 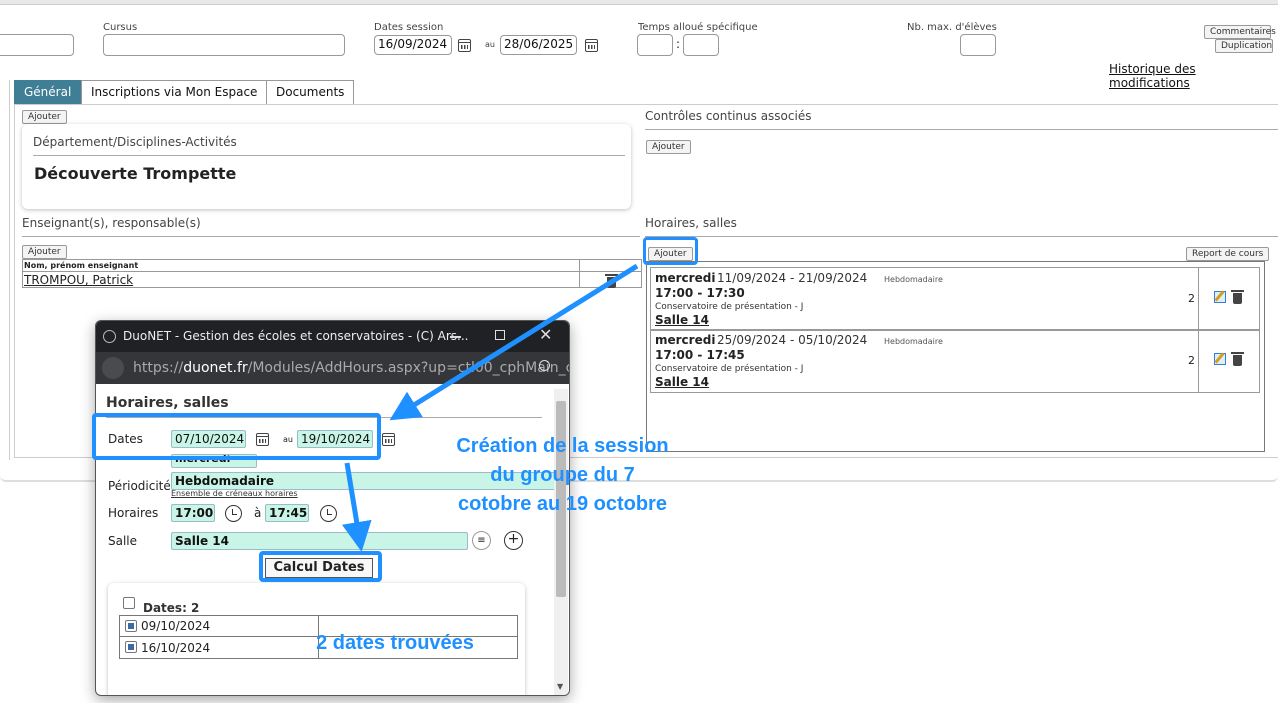 What do you see at coordinates (514, 342) in the screenshot?
I see `arrow-to-dates` at bounding box center [514, 342].